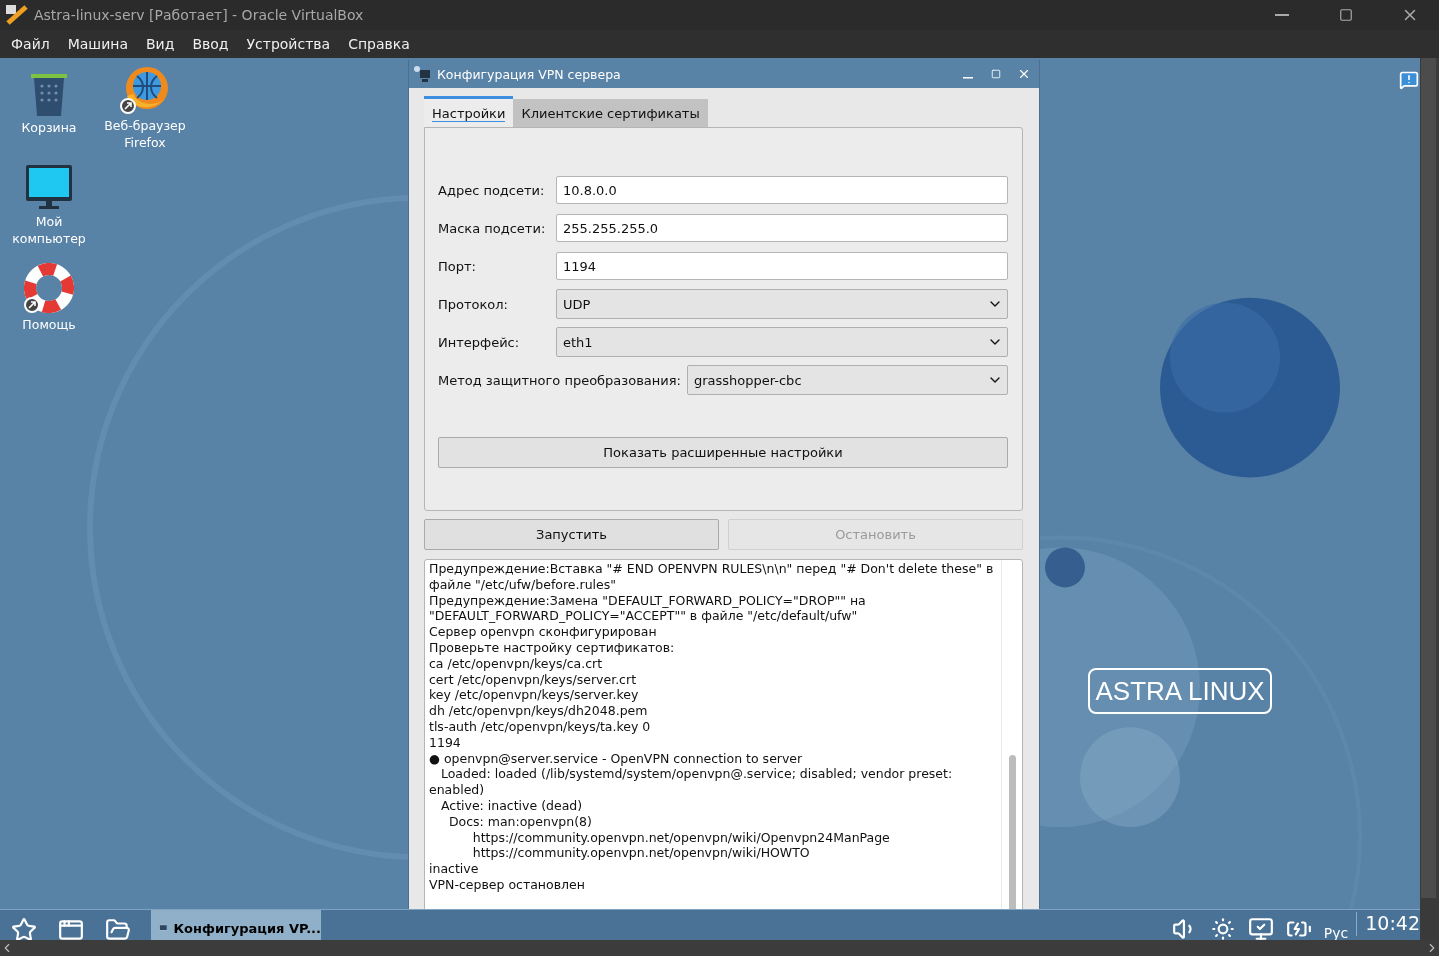 The height and width of the screenshot is (956, 1439). What do you see at coordinates (641, 853) in the screenshot?
I see `log-line: https://community.openvpn.net/openvpn/wiki/HOWTO` at bounding box center [641, 853].